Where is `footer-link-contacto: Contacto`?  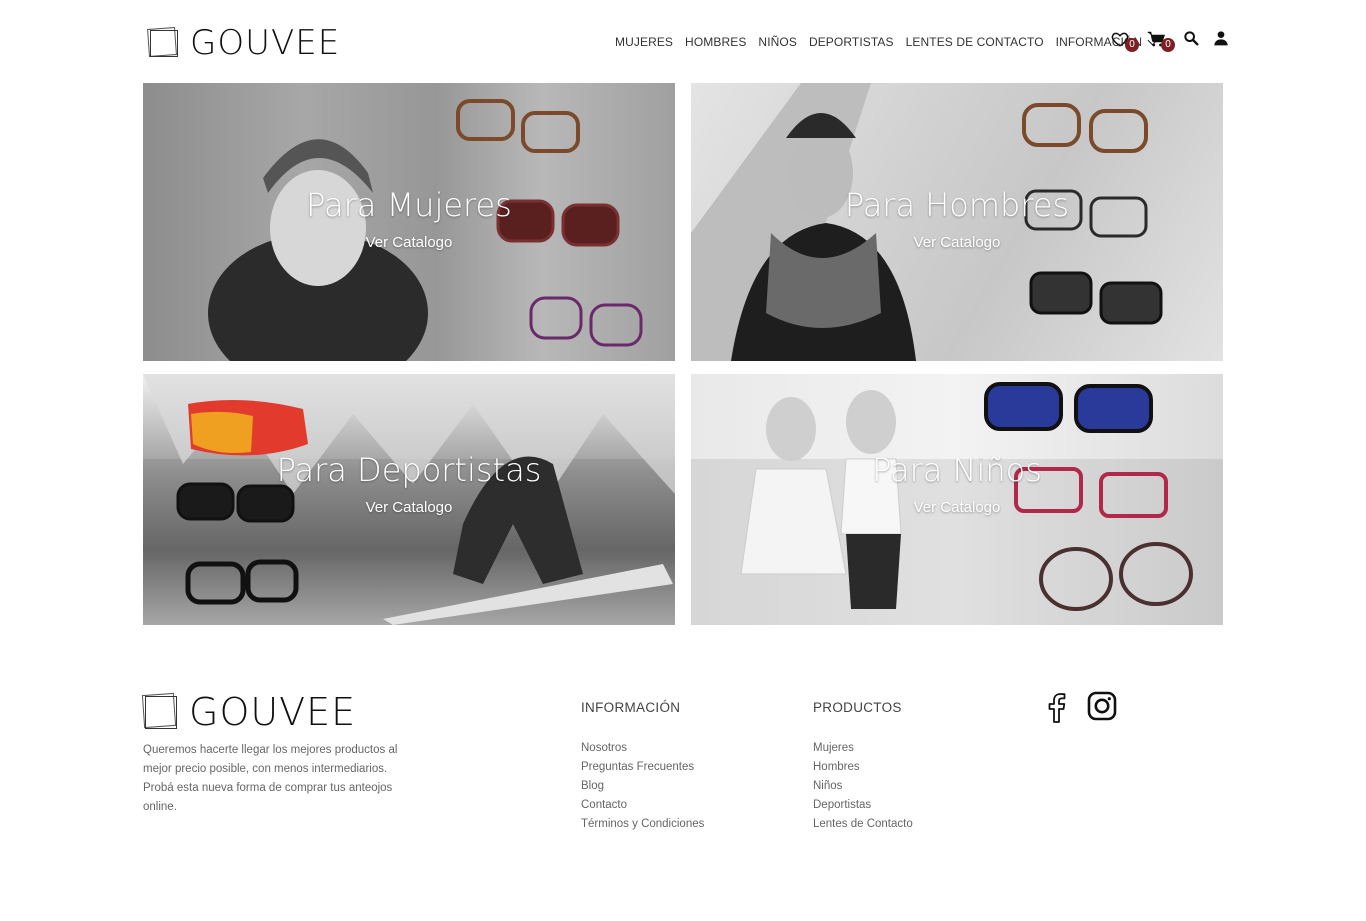
footer-link-contacto: Contacto is located at coordinates (642, 805).